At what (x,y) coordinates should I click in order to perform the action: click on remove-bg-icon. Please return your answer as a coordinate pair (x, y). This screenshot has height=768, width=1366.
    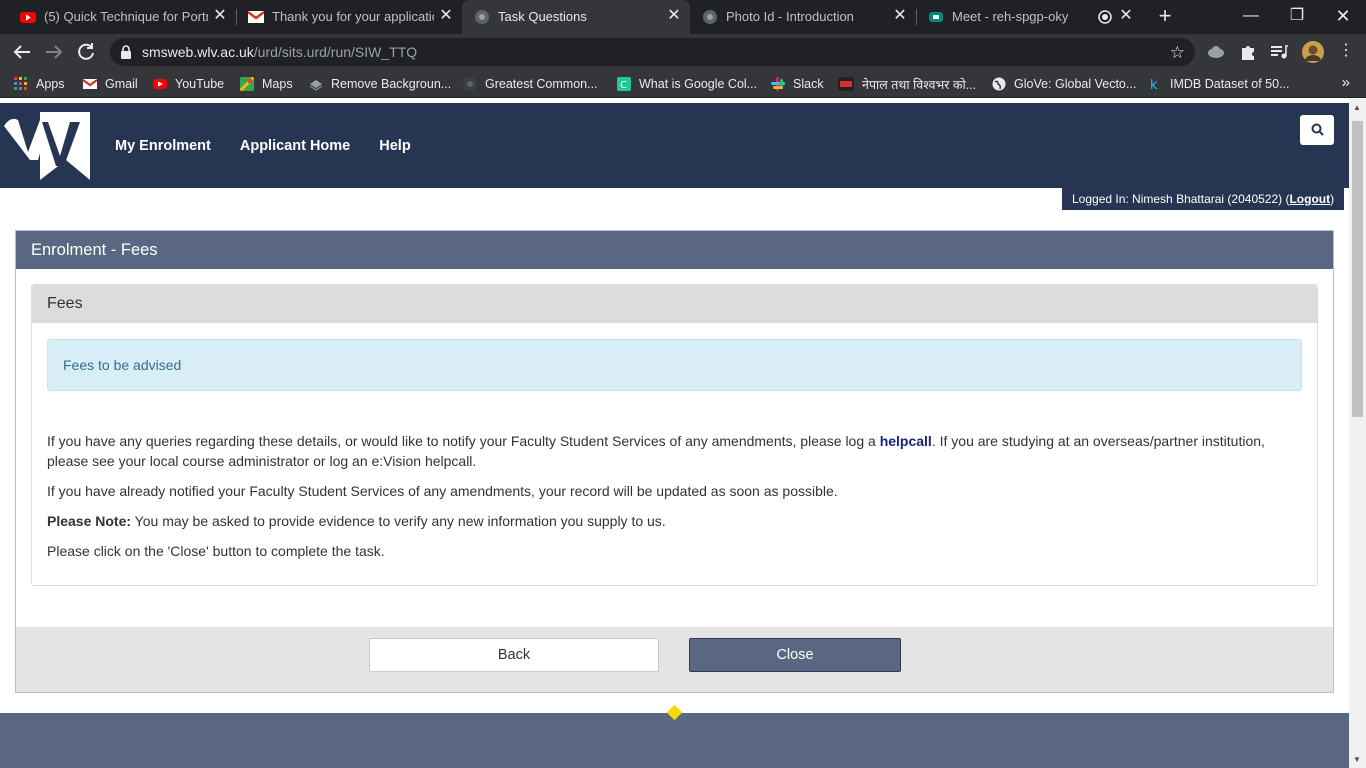
    Looking at the image, I should click on (316, 85).